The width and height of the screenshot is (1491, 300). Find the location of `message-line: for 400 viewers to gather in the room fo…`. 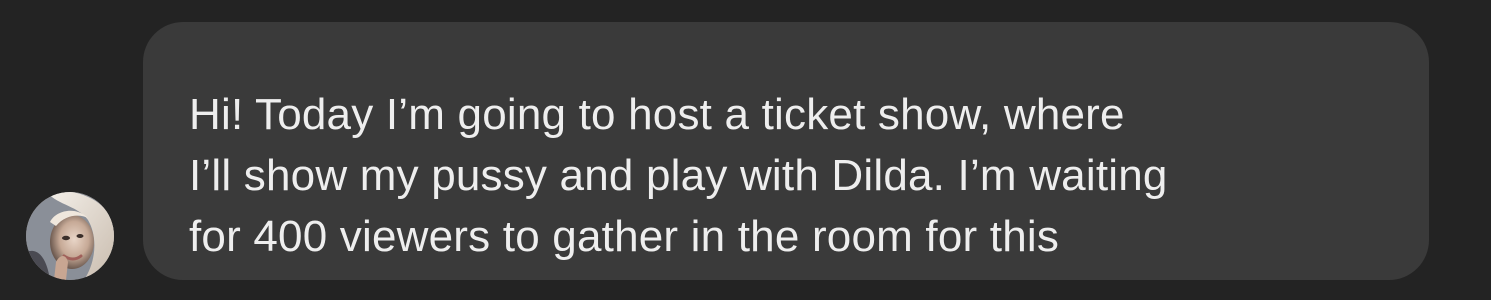

message-line: for 400 viewers to gather in the room fo… is located at coordinates (624, 236).